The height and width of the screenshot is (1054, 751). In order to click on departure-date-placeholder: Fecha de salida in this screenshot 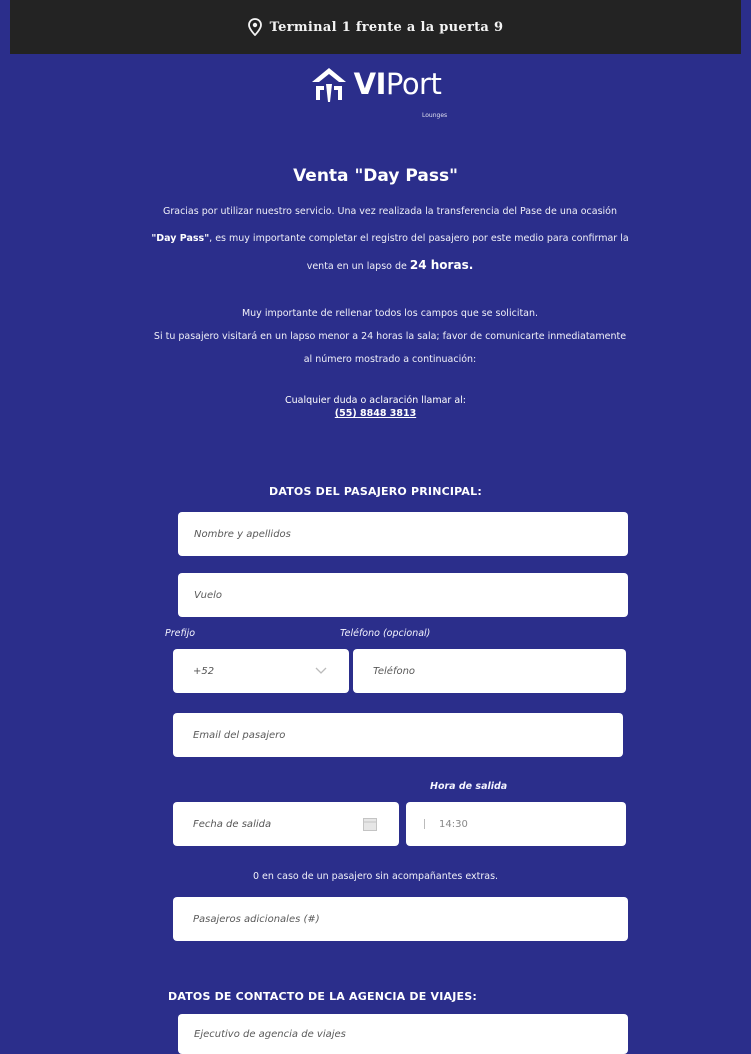, I will do `click(232, 824)`.